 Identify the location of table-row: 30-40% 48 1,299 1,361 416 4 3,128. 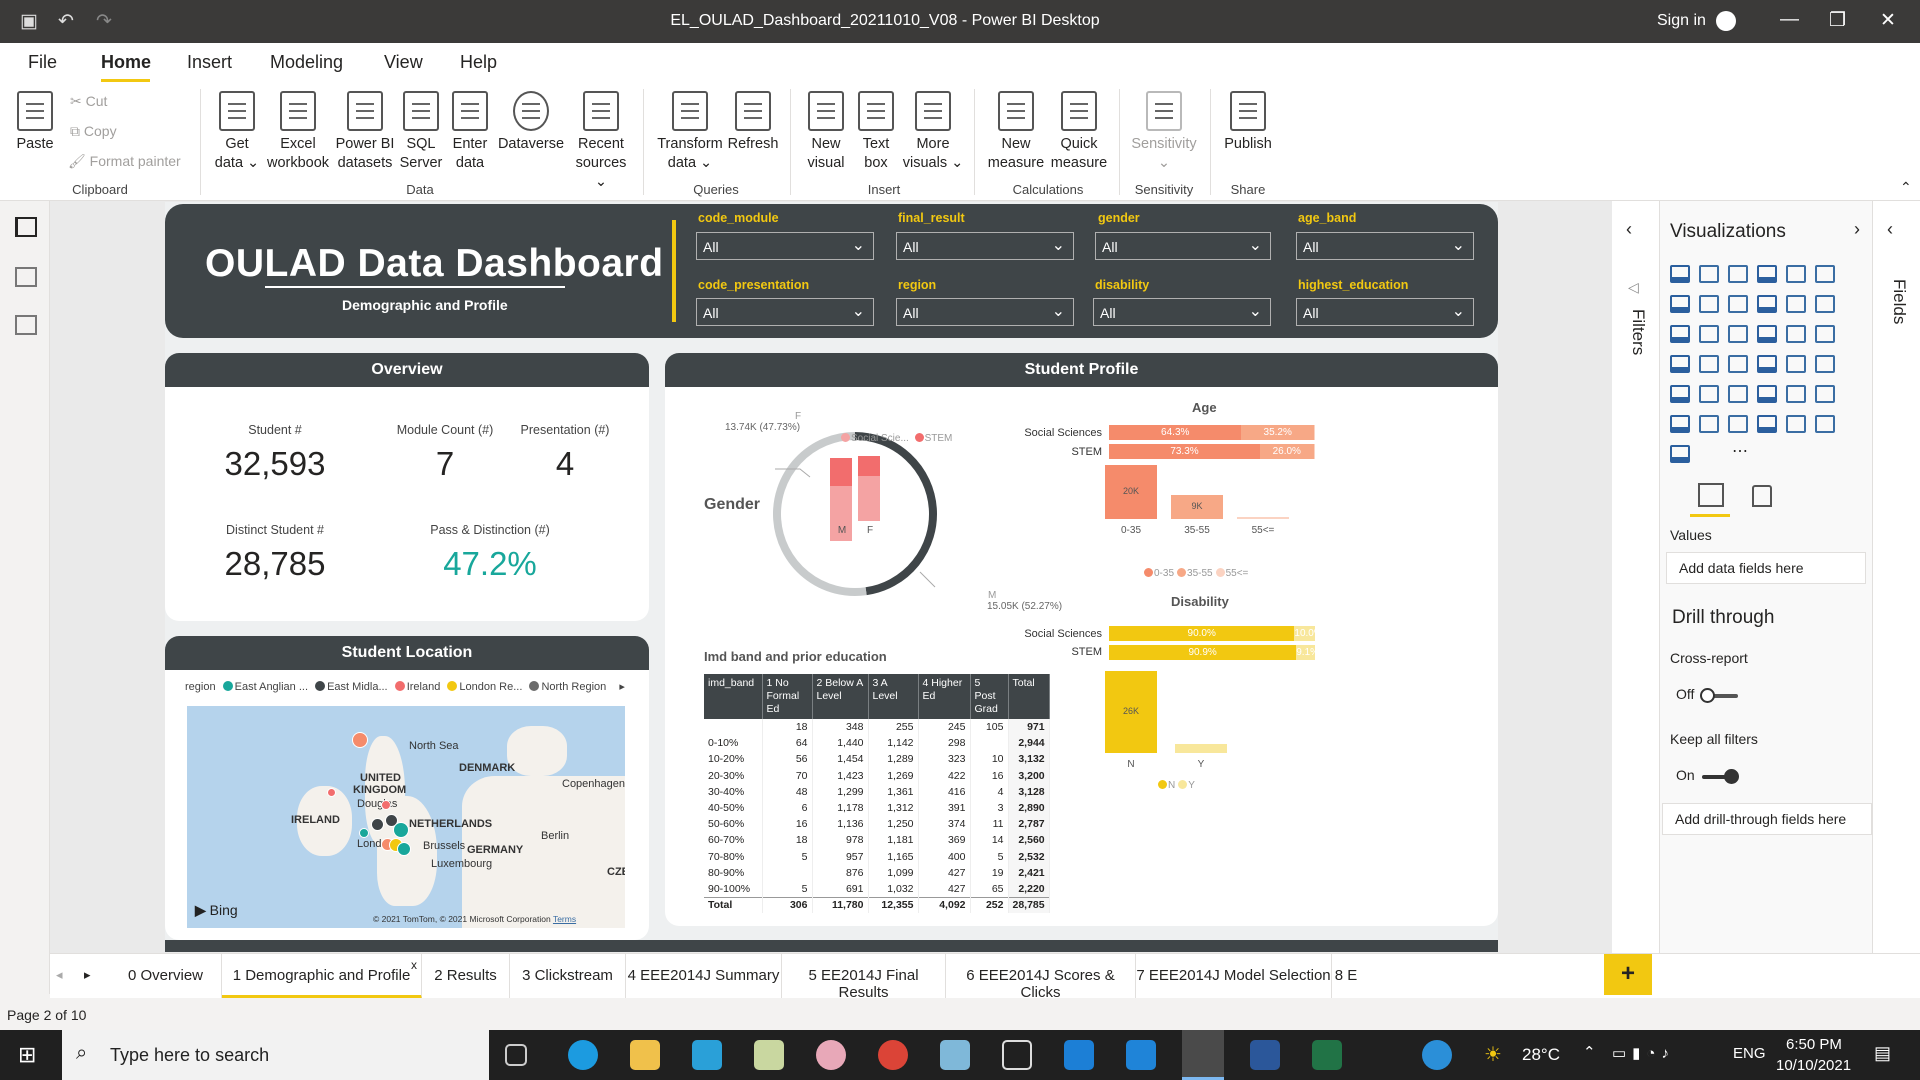
(877, 791).